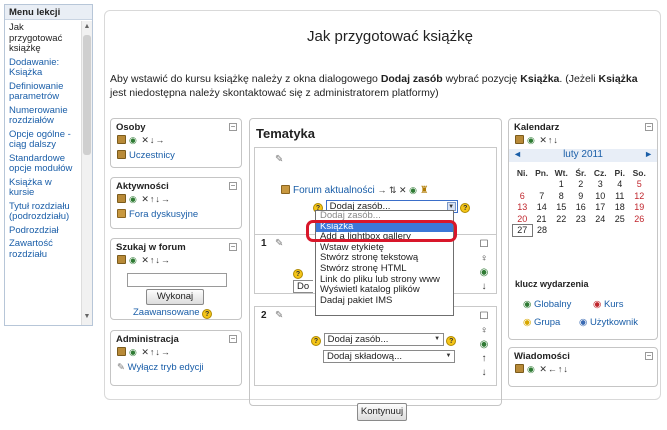 Image resolution: width=667 pixels, height=430 pixels. I want to click on calendar-day: 21, so click(542, 219).